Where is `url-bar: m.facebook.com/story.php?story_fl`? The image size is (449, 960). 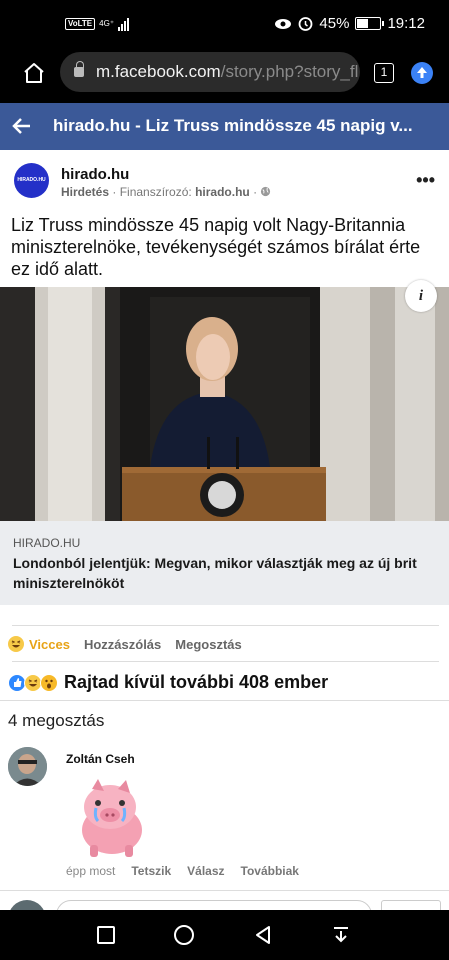 url-bar: m.facebook.com/story.php?story_fl is located at coordinates (210, 72).